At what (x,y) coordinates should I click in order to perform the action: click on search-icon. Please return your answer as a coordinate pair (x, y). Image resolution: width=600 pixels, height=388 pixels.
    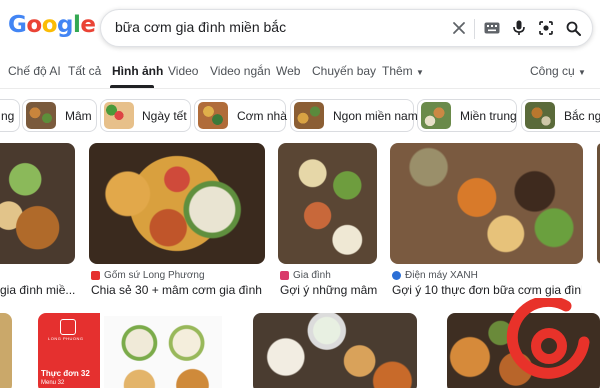
    Looking at the image, I should click on (573, 28).